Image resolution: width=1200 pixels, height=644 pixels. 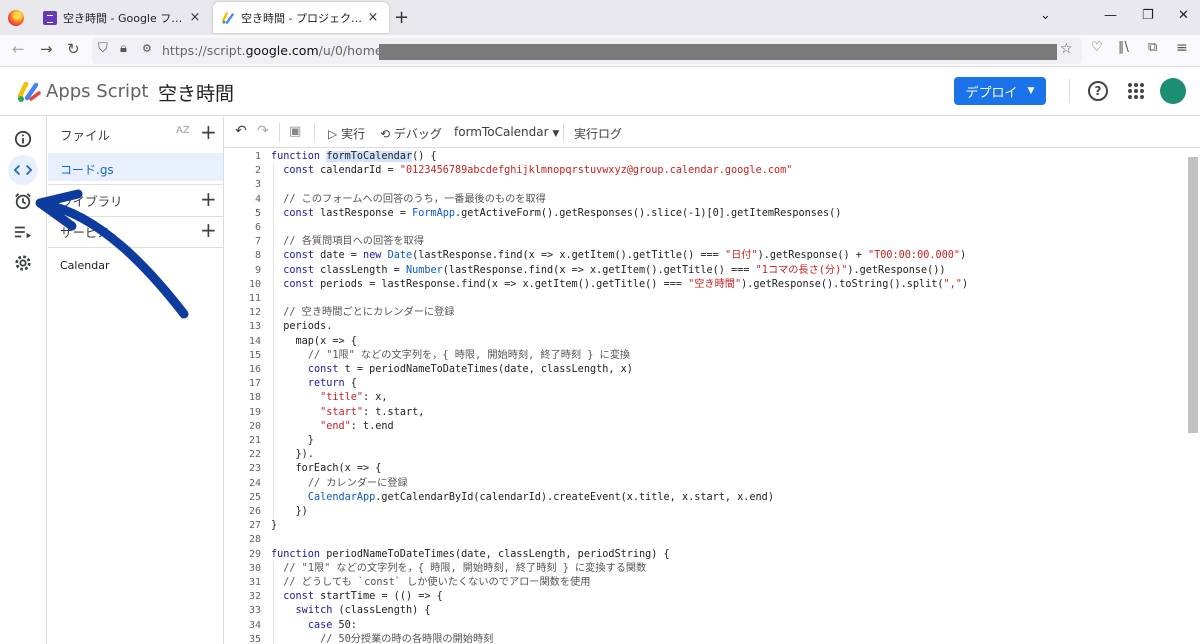 I want to click on line-number: 6, so click(x=257, y=227).